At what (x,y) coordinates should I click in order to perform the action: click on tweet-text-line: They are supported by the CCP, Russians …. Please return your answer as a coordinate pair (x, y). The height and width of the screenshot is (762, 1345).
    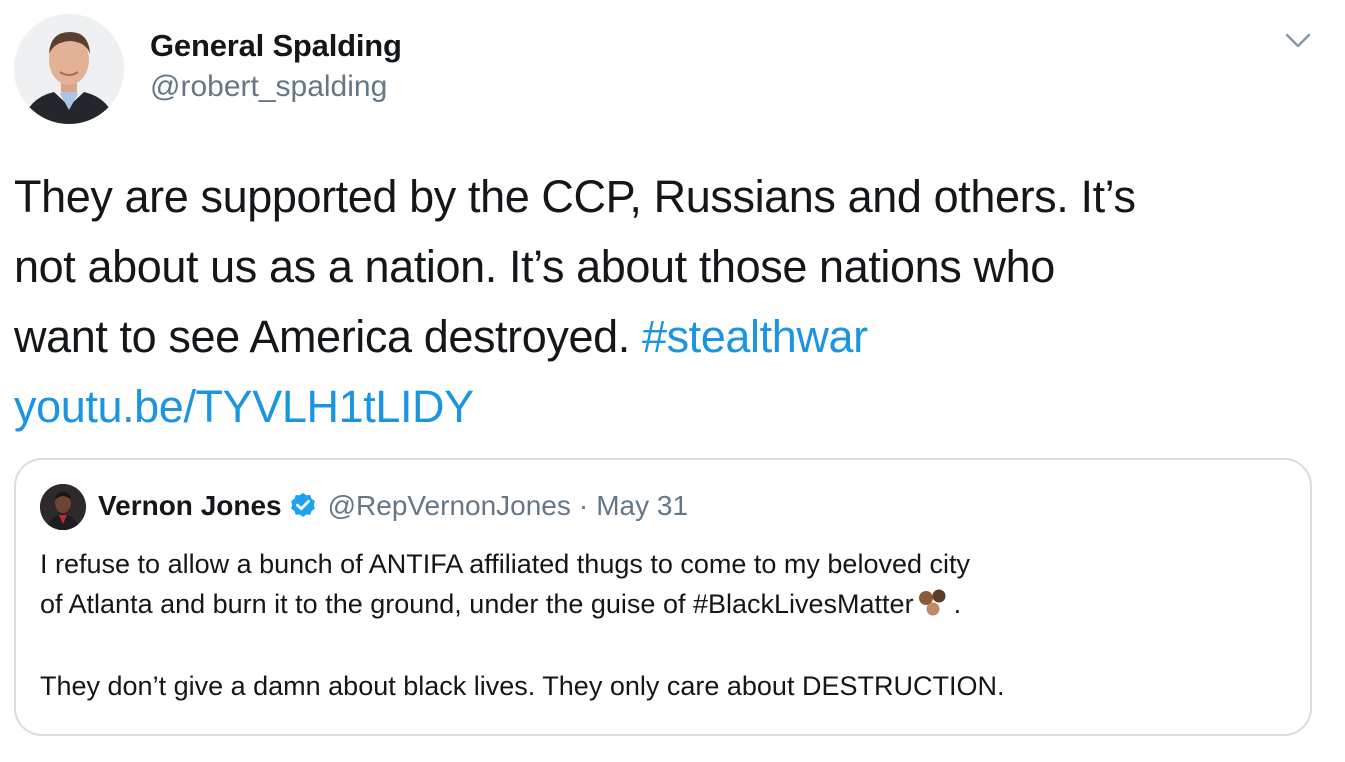
    Looking at the image, I should click on (575, 196).